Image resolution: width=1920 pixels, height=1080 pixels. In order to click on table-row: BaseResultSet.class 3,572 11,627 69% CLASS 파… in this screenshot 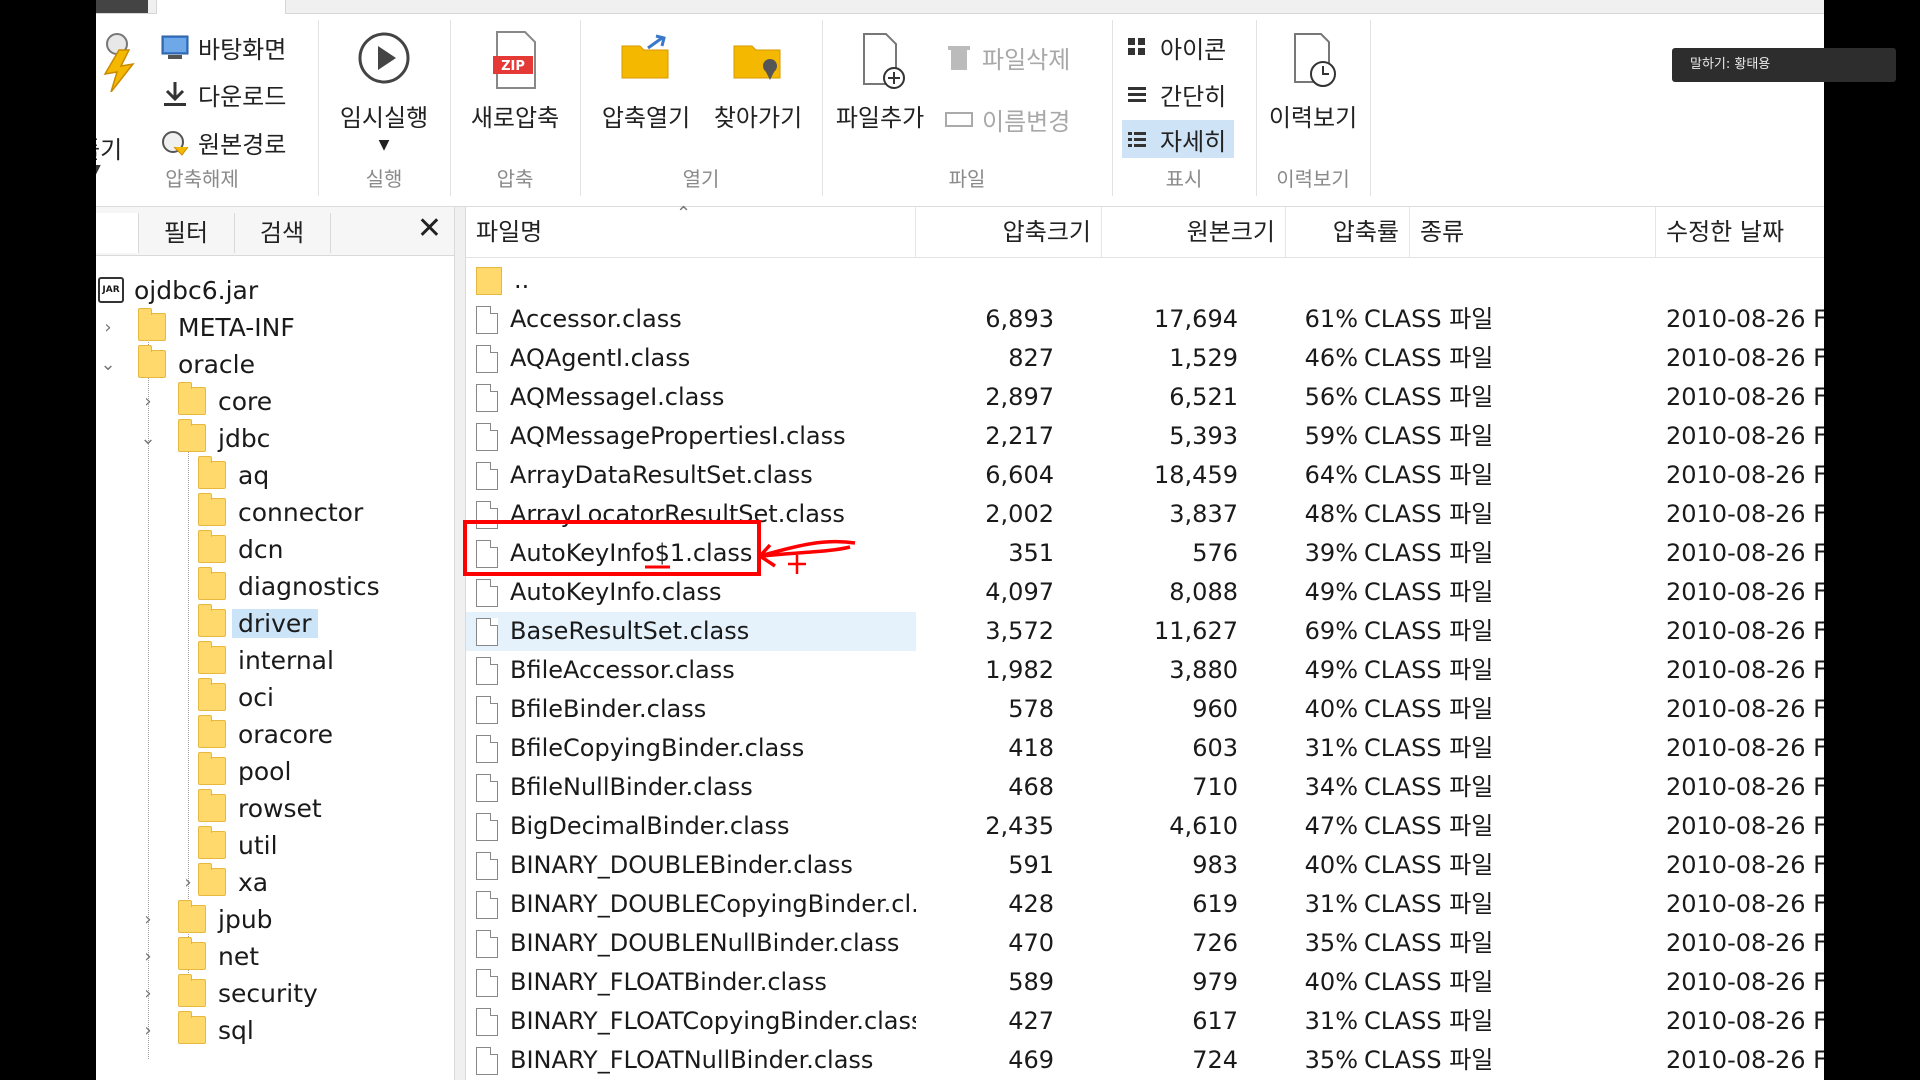, I will do `click(1145, 631)`.